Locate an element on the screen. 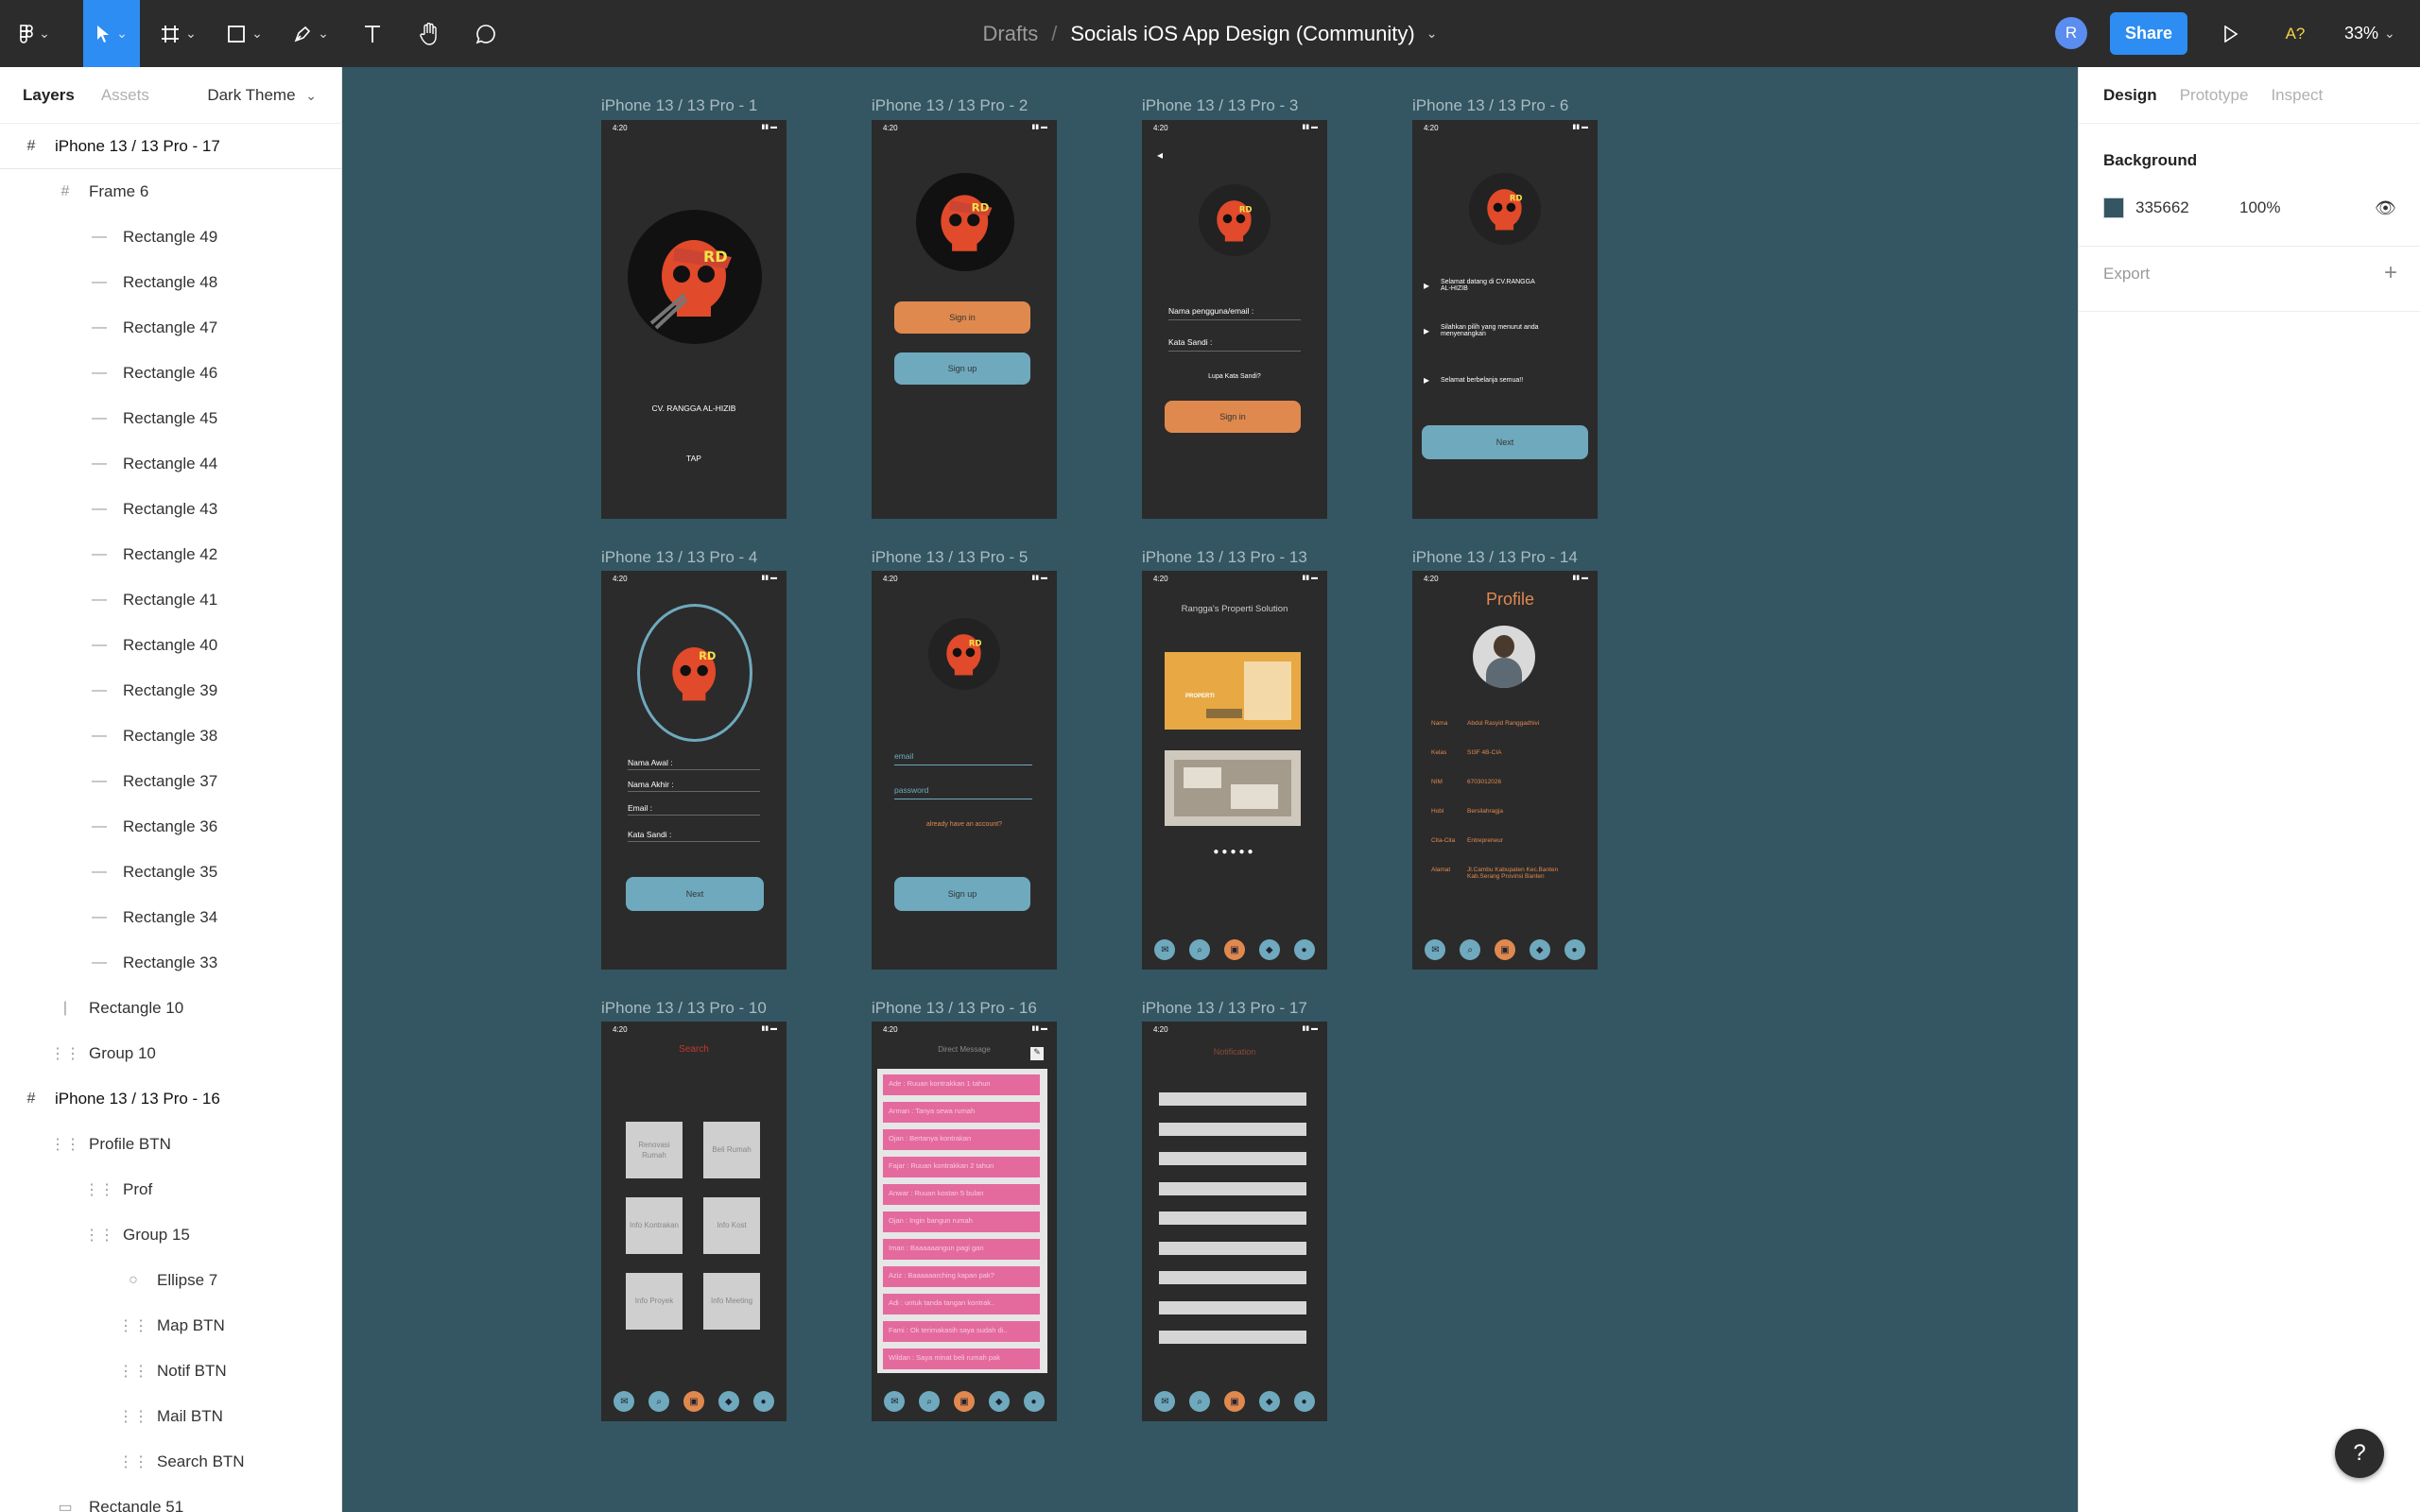 This screenshot has width=2420, height=1512. message-item: Iman : Baaaaaangun pagi gan is located at coordinates (961, 1249).